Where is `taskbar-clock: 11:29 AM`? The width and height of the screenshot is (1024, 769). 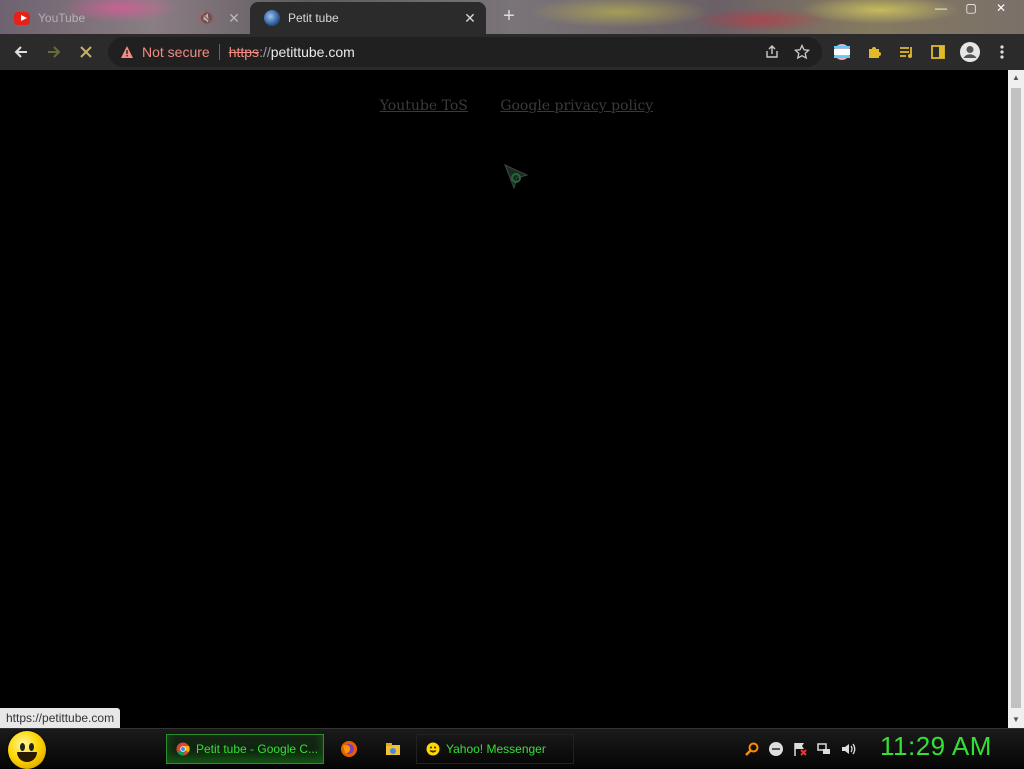
taskbar-clock: 11:29 AM is located at coordinates (936, 746).